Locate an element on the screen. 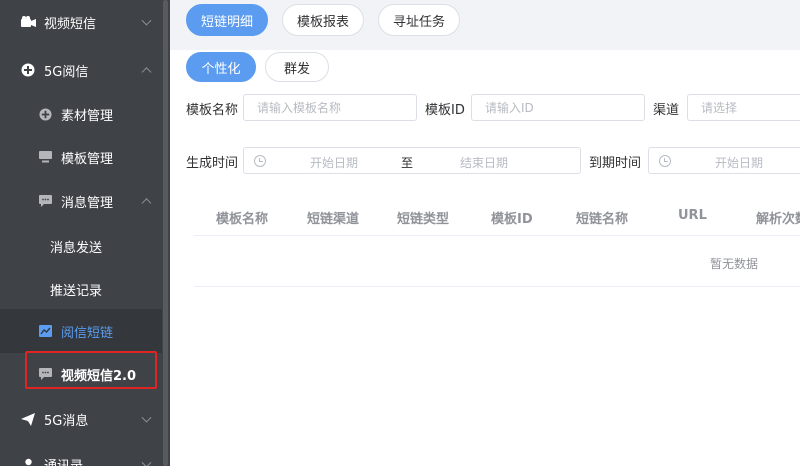 The width and height of the screenshot is (800, 466). sidebar-item-contacts: 通讯录 is located at coordinates (81, 454).